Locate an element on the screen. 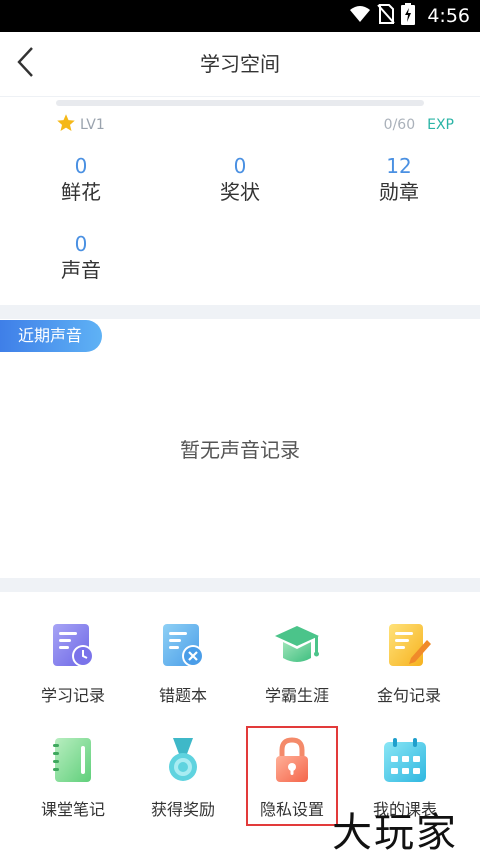  battery-charging-icon is located at coordinates (408, 16).